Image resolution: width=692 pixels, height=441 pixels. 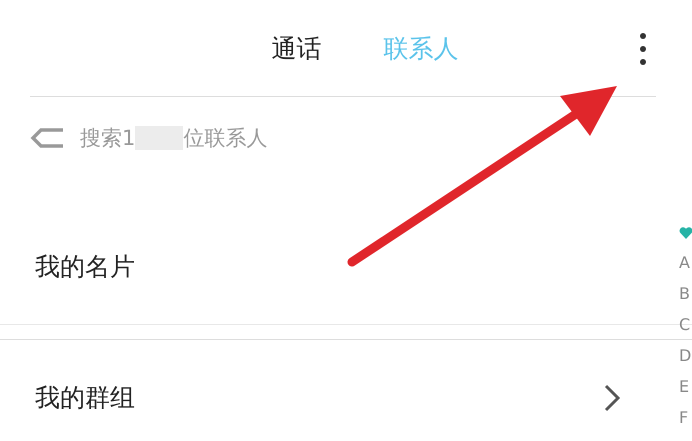 I want to click on search-field: 搜索1 位联系人, so click(x=149, y=138).